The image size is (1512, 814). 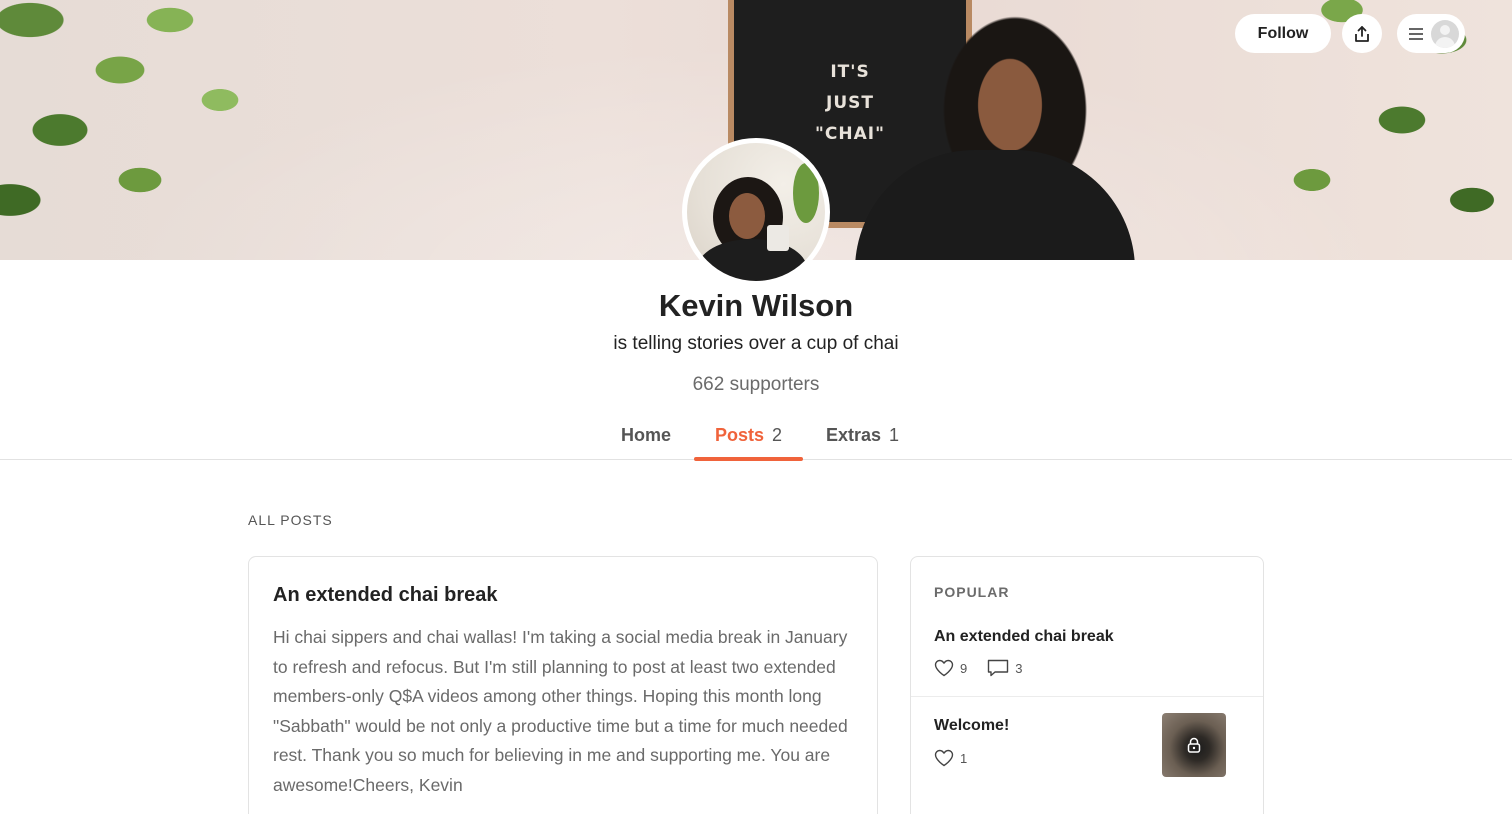 I want to click on share-button, so click(x=1362, y=33).